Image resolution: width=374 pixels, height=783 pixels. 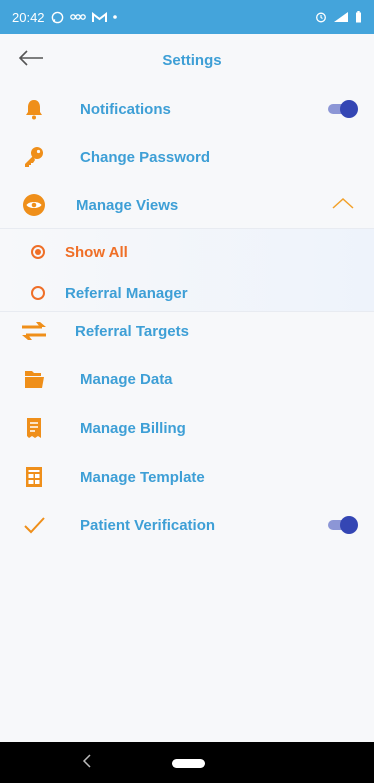 I want to click on option-referral-manager: Referral Manager, so click(x=187, y=293).